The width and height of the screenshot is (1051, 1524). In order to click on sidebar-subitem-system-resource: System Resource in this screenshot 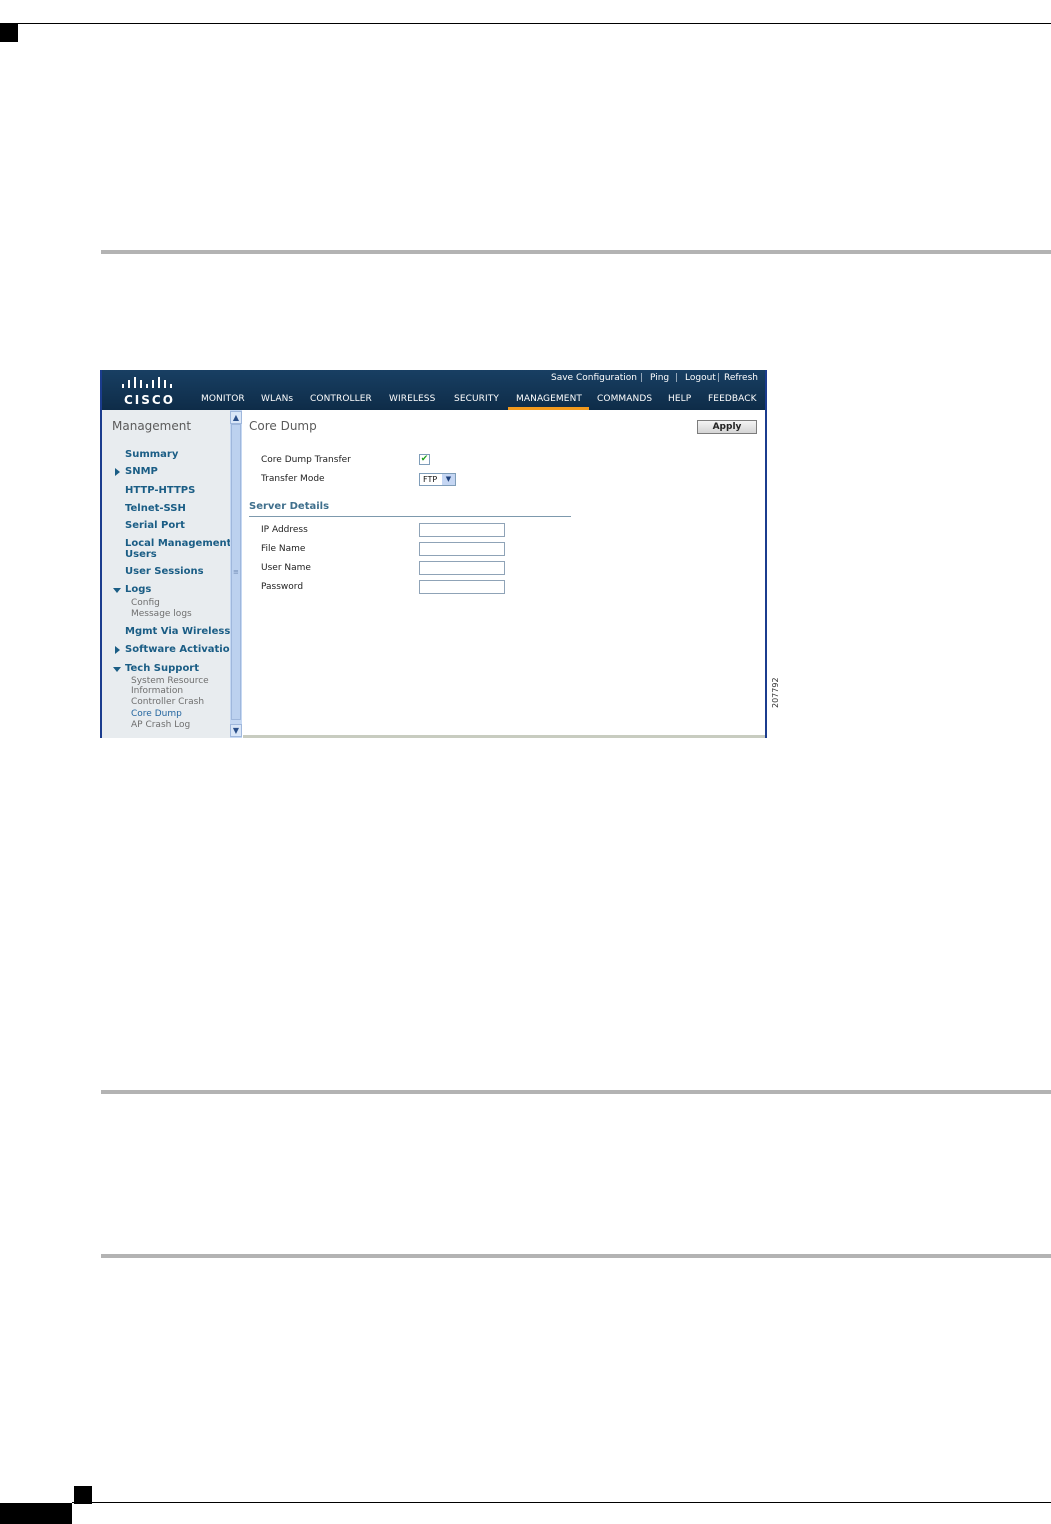, I will do `click(170, 681)`.